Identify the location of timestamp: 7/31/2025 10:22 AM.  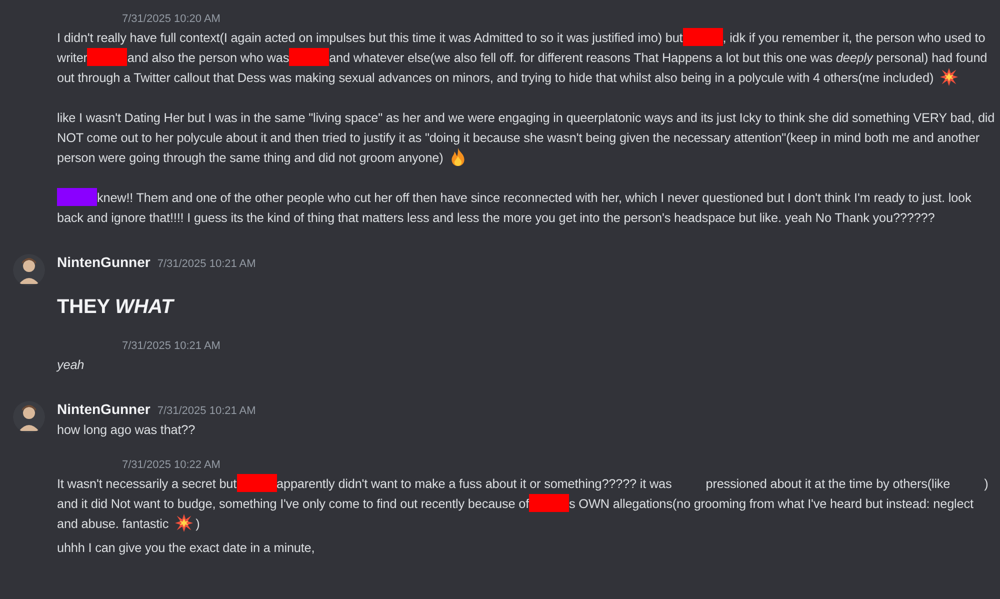
(171, 465).